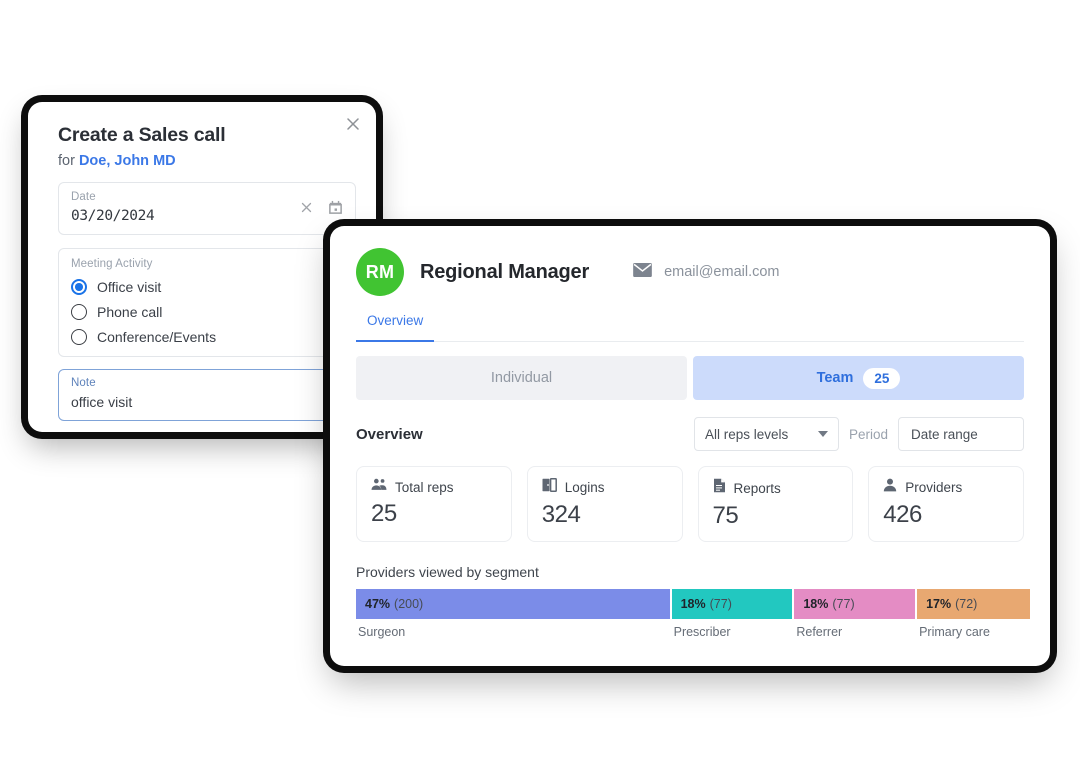  I want to click on tab-overview: Overview, so click(395, 327).